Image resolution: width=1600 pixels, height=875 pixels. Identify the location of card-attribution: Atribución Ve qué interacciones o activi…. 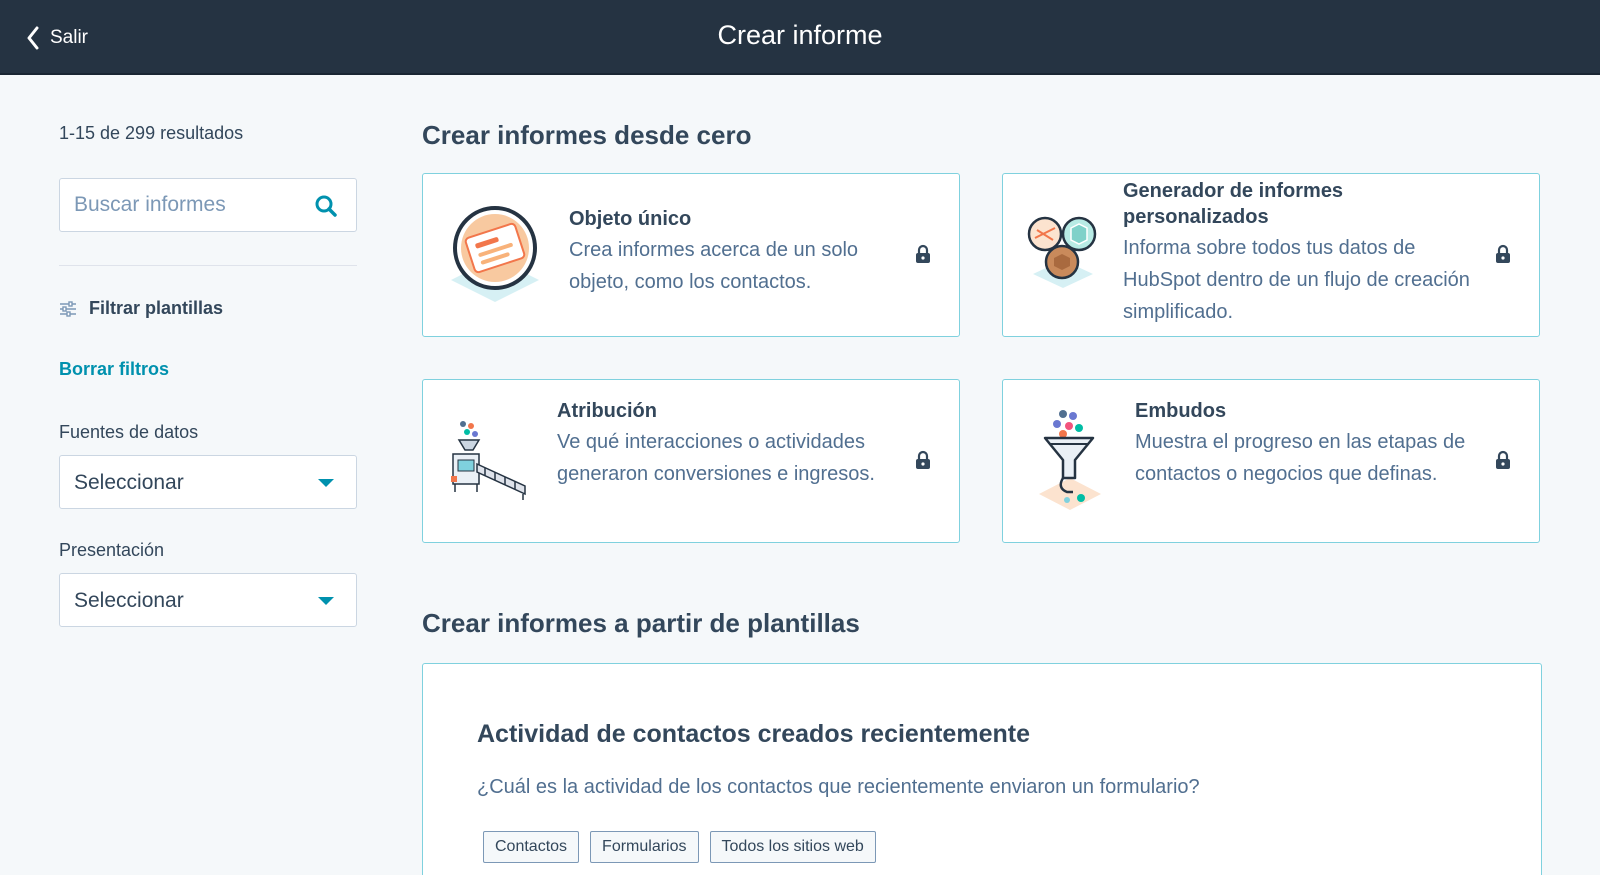
(691, 461).